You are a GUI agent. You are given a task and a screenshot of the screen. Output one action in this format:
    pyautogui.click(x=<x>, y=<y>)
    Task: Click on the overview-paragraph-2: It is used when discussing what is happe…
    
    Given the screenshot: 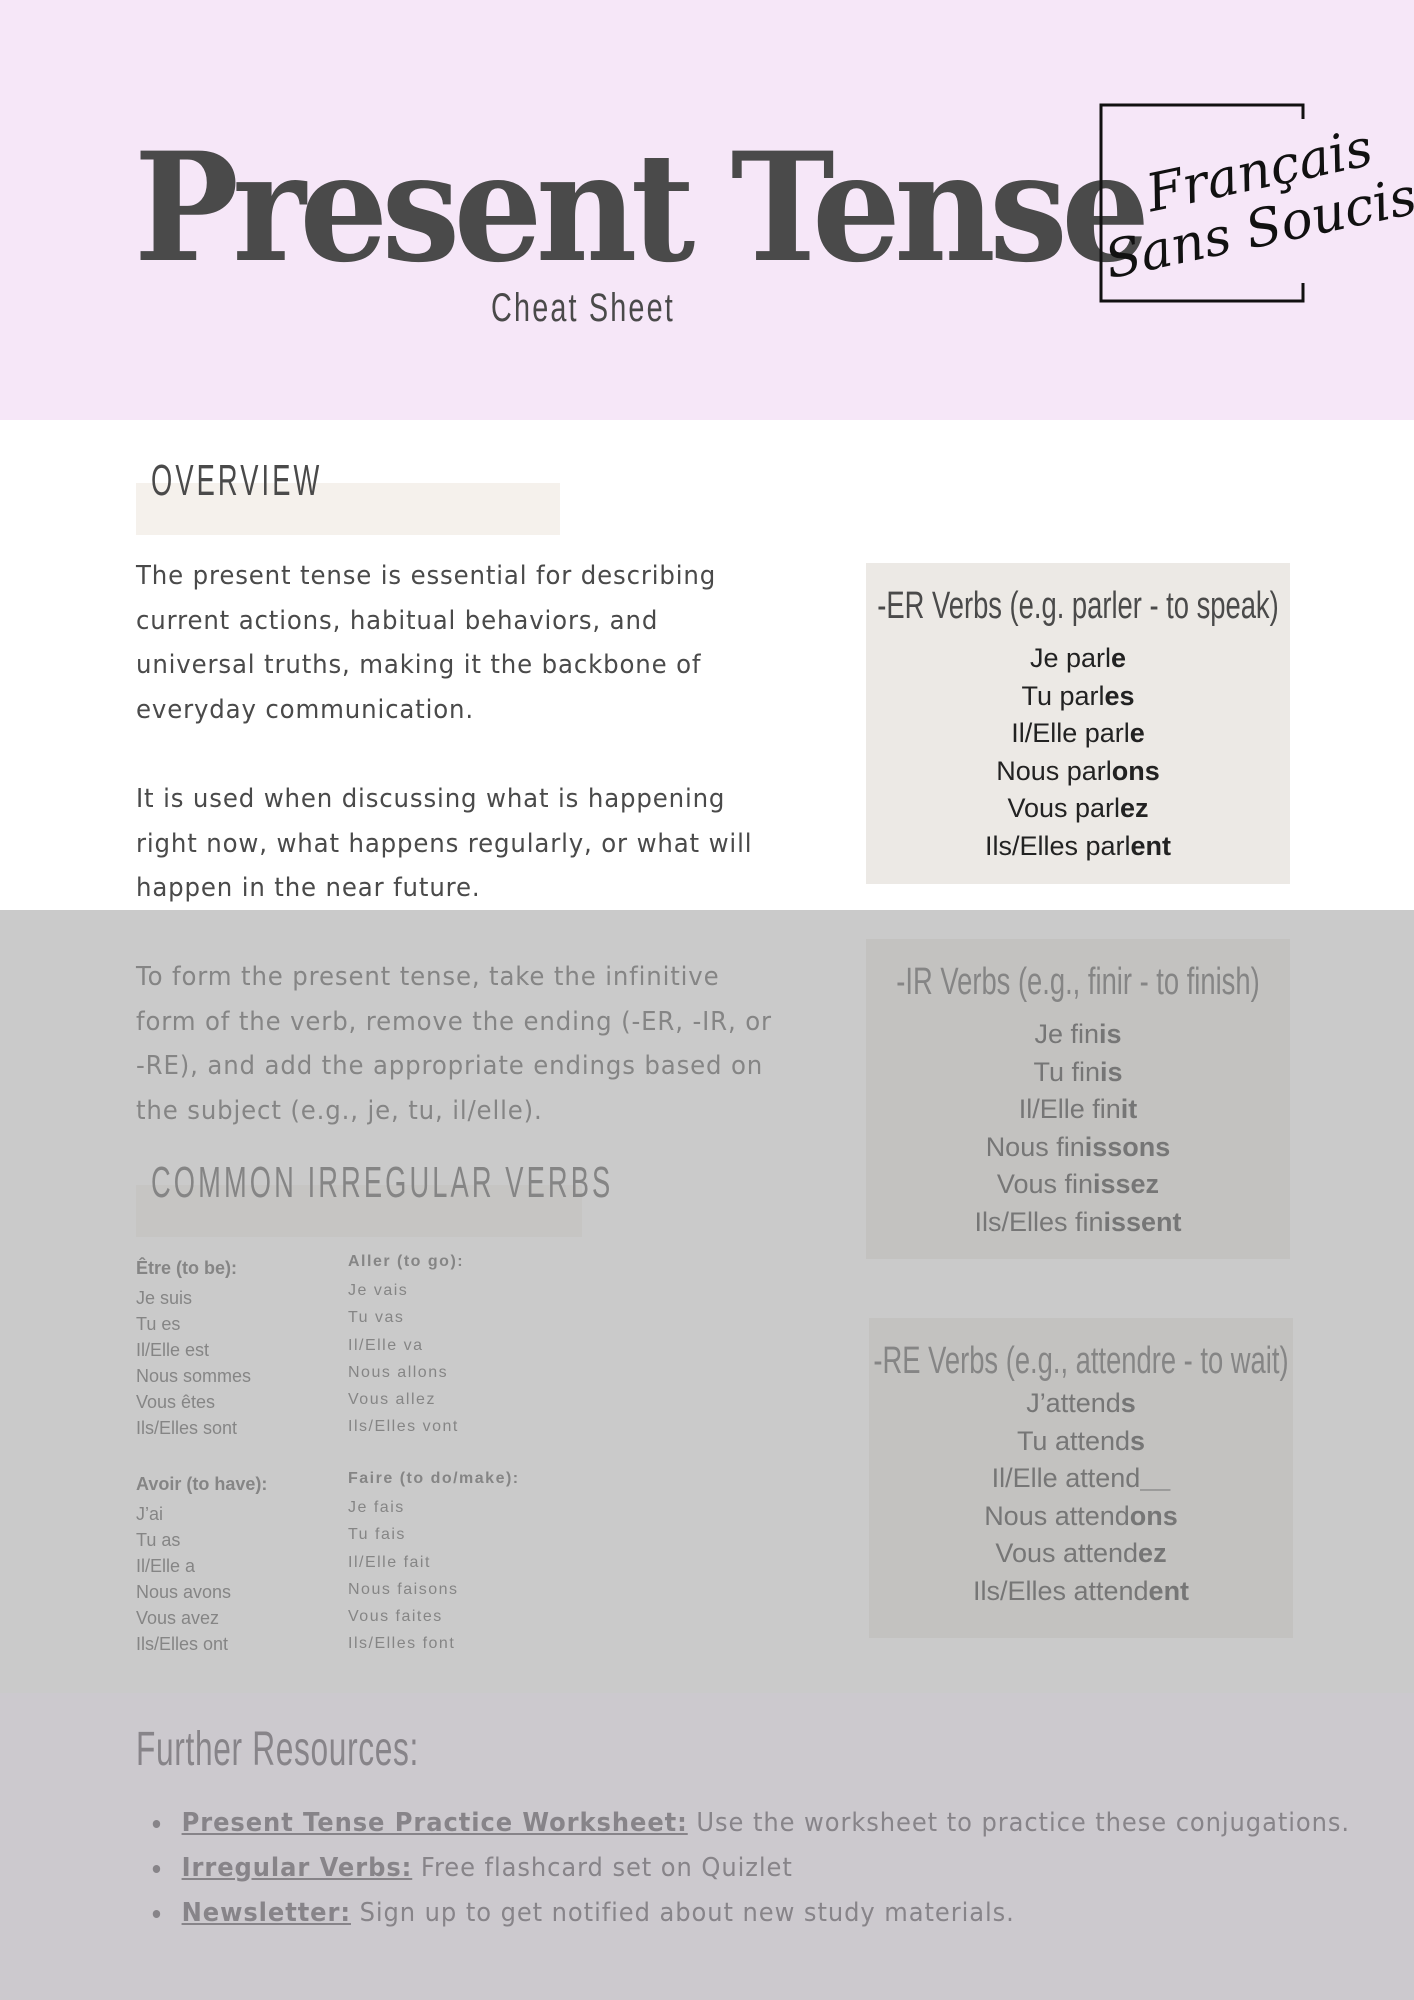 What is the action you would take?
    pyautogui.click(x=444, y=843)
    